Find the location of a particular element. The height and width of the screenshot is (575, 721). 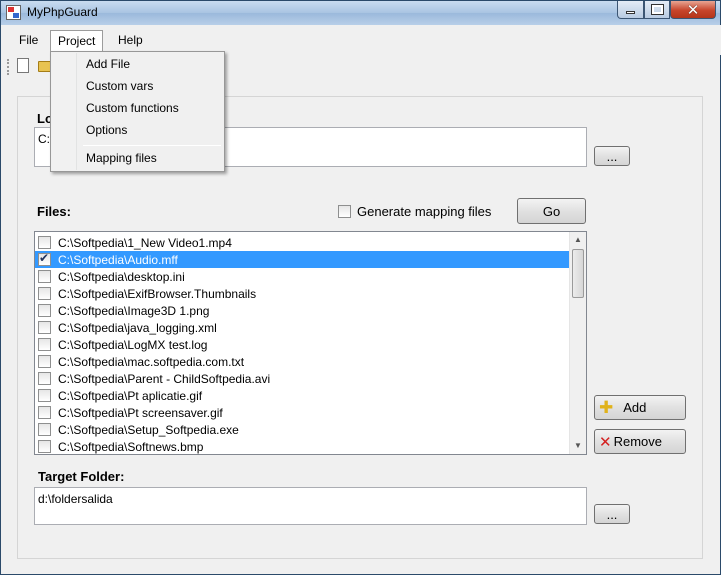

list-item: C:\Softpedia\1_New Video1.mp4 is located at coordinates (302, 242).